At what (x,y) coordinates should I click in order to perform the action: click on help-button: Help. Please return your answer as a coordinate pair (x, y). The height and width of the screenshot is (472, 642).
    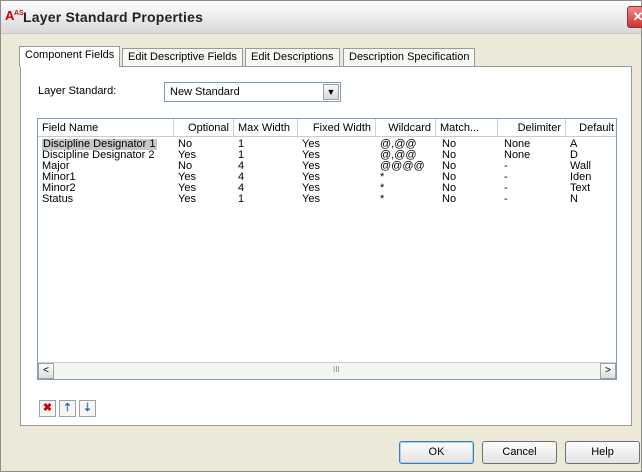
    Looking at the image, I should click on (602, 452).